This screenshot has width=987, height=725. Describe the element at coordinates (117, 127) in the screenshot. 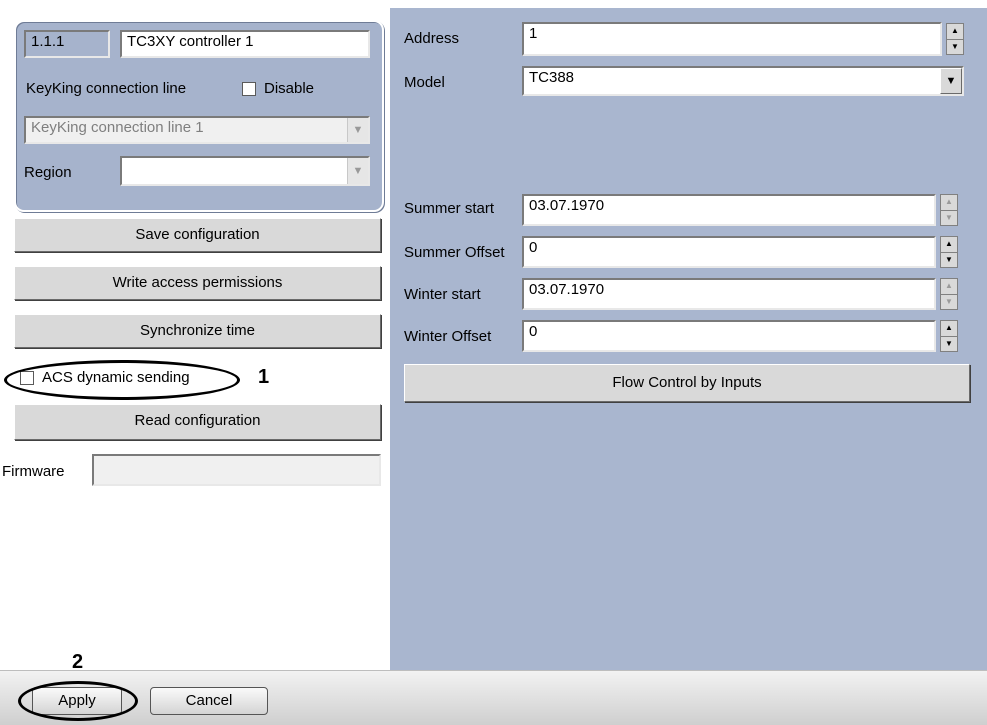

I see `connection-line-value: KeyKing connection line 1` at that location.